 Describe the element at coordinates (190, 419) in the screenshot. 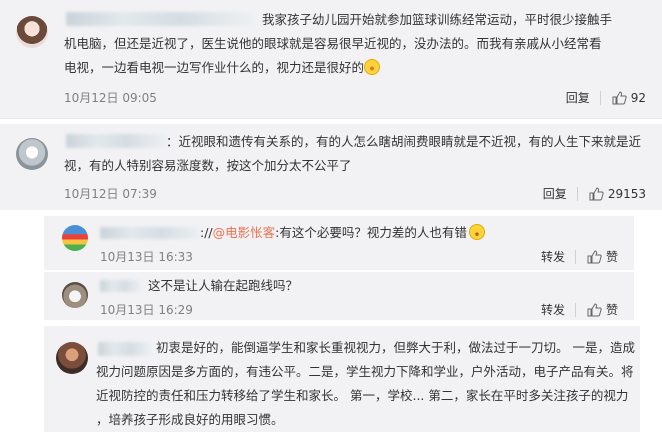

I see `comment-text: ，培养孩子形成良好的用眼习惯。` at that location.